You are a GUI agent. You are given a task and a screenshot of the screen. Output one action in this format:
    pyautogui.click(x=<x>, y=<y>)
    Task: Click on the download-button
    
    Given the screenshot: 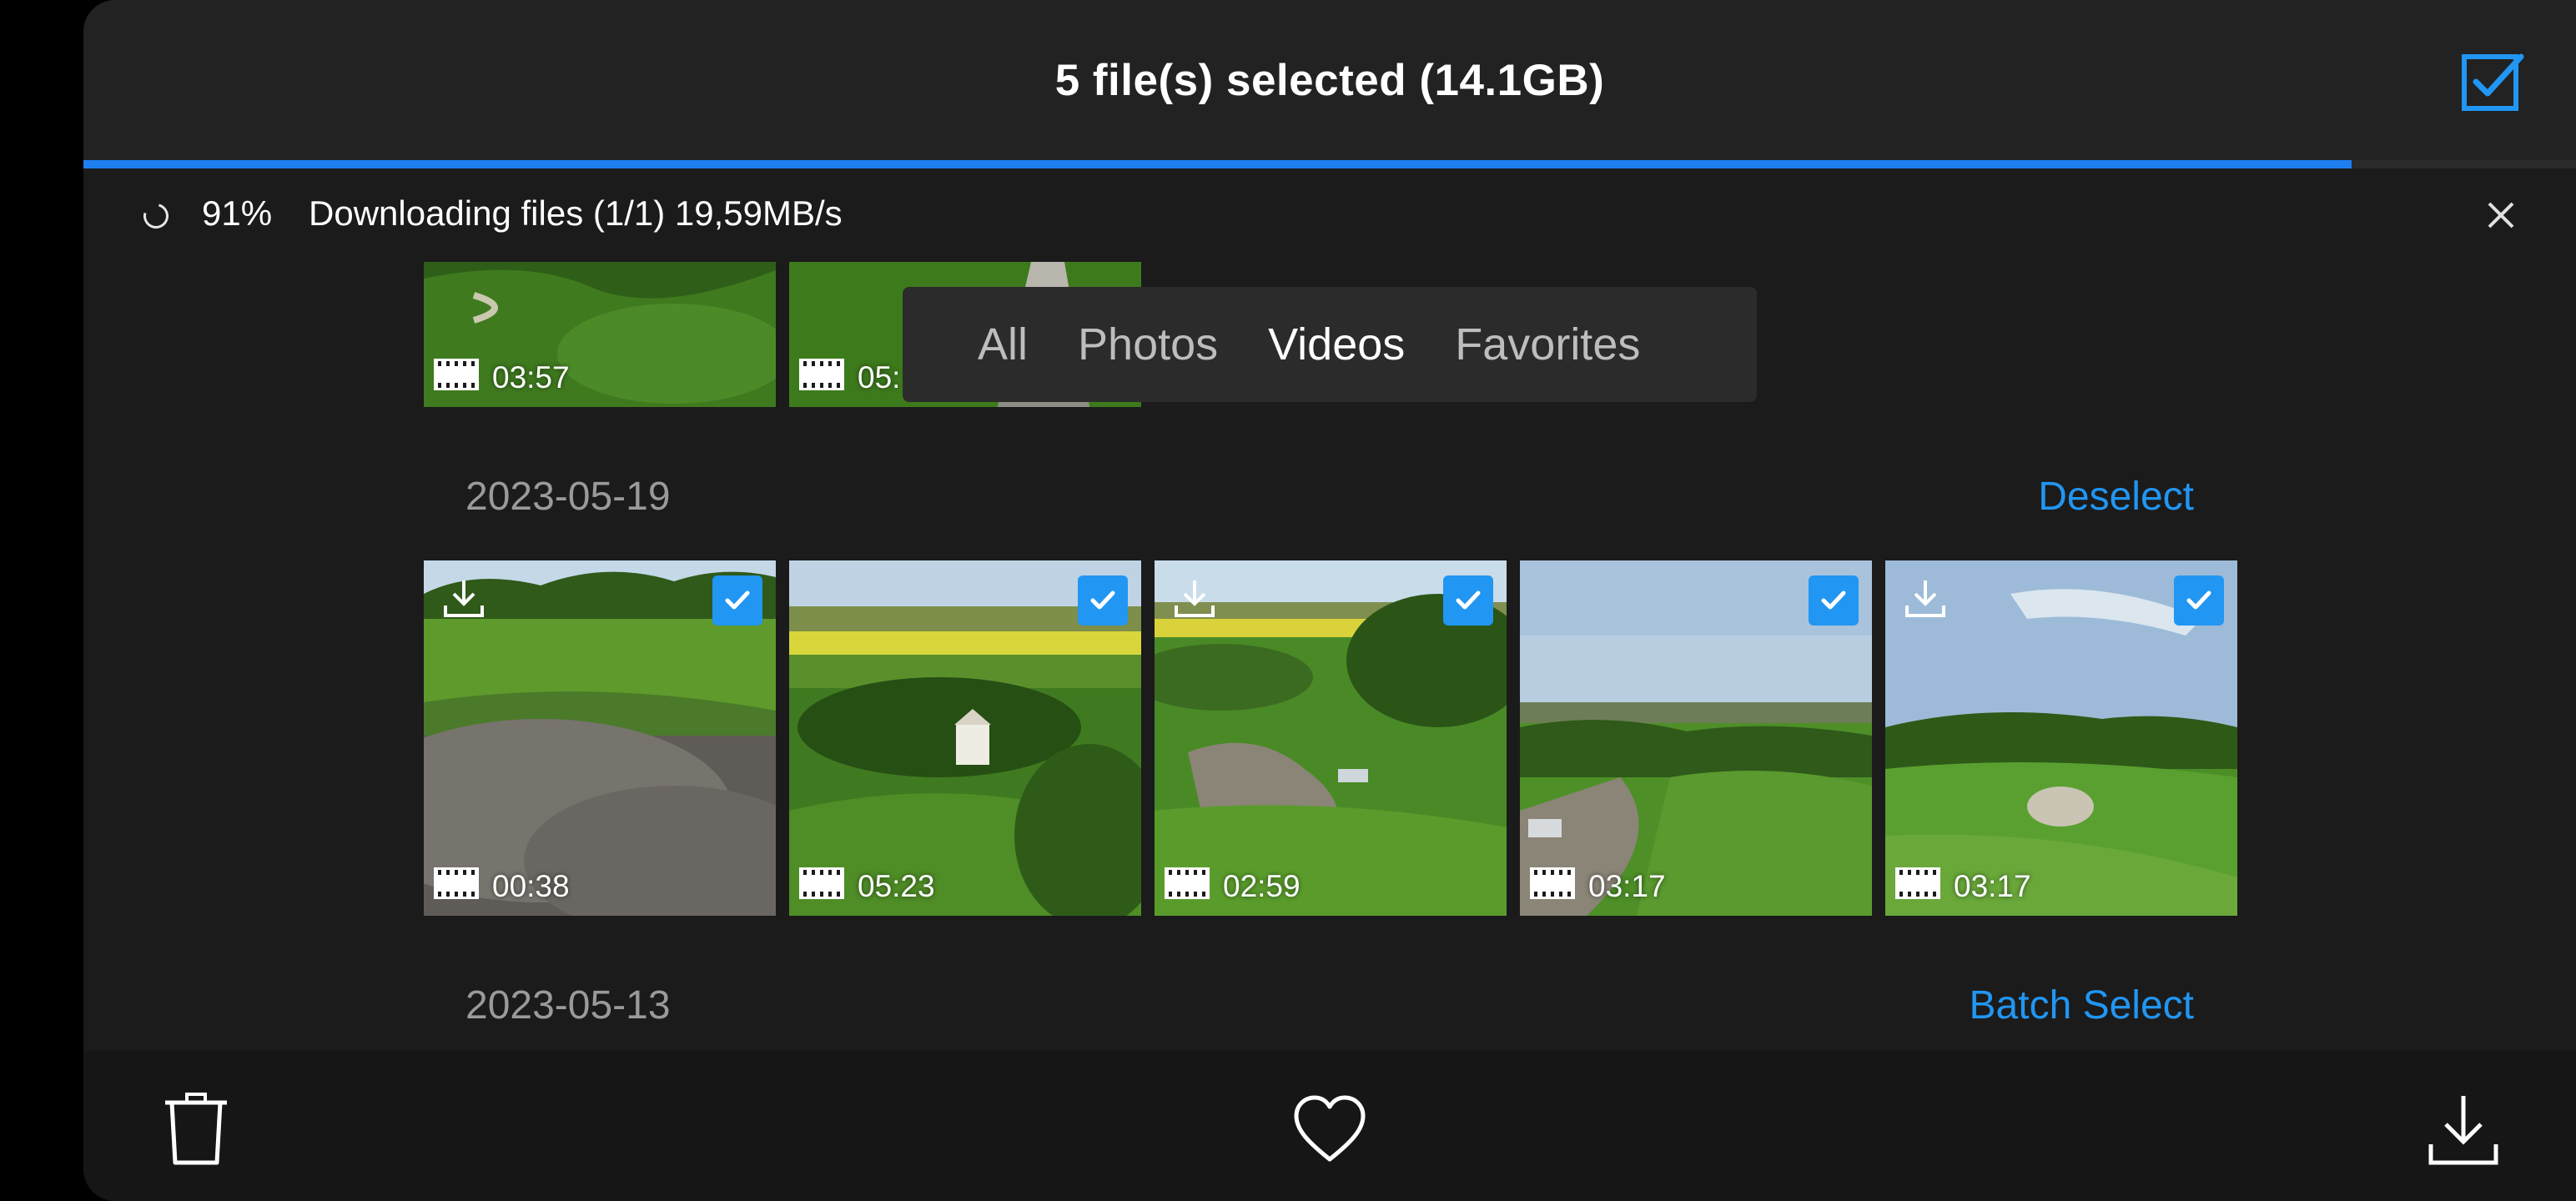 What is the action you would take?
    pyautogui.click(x=2463, y=1131)
    